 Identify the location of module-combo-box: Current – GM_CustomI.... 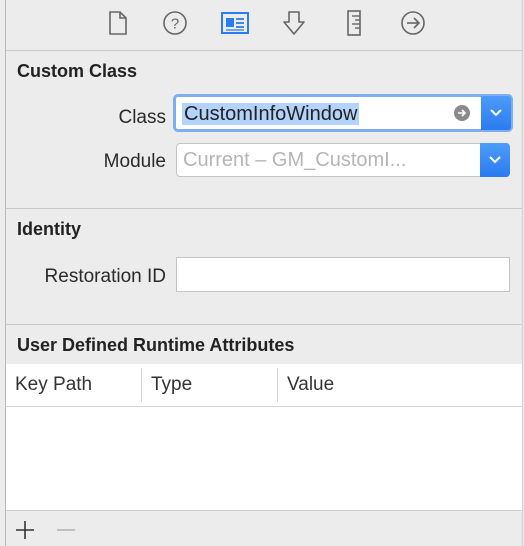
(343, 160).